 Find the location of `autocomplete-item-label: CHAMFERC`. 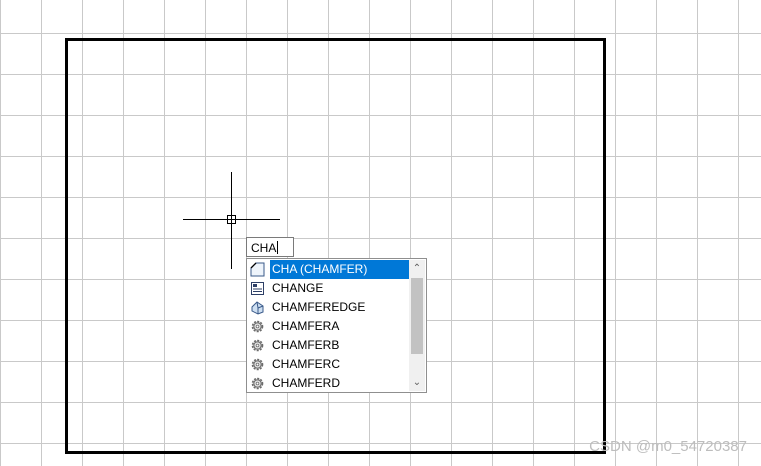

autocomplete-item-label: CHAMFERC is located at coordinates (306, 364).